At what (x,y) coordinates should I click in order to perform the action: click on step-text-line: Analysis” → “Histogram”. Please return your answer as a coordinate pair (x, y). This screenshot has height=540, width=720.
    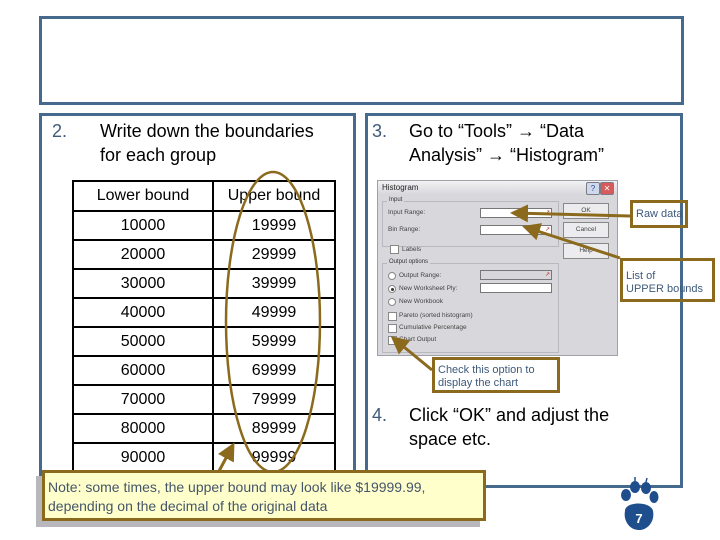
    Looking at the image, I should click on (507, 155).